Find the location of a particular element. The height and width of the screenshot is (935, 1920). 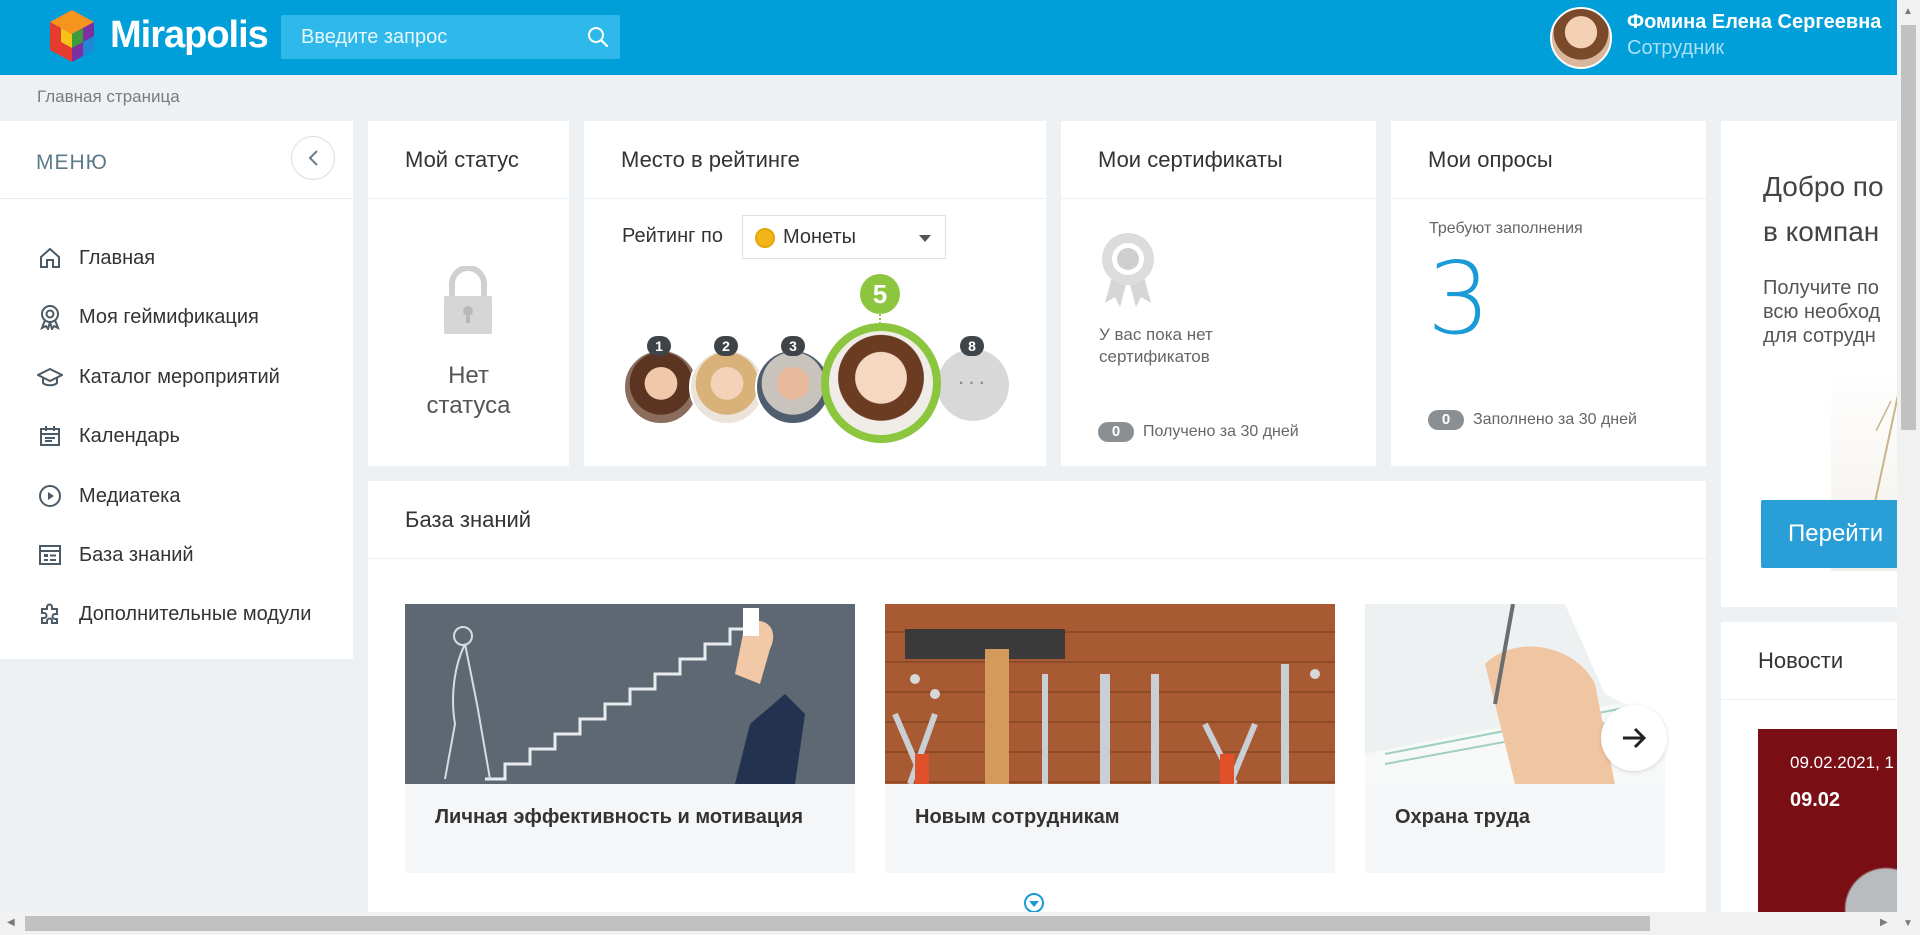

kb-tile-label: Новым сотрудникам is located at coordinates (1017, 817).